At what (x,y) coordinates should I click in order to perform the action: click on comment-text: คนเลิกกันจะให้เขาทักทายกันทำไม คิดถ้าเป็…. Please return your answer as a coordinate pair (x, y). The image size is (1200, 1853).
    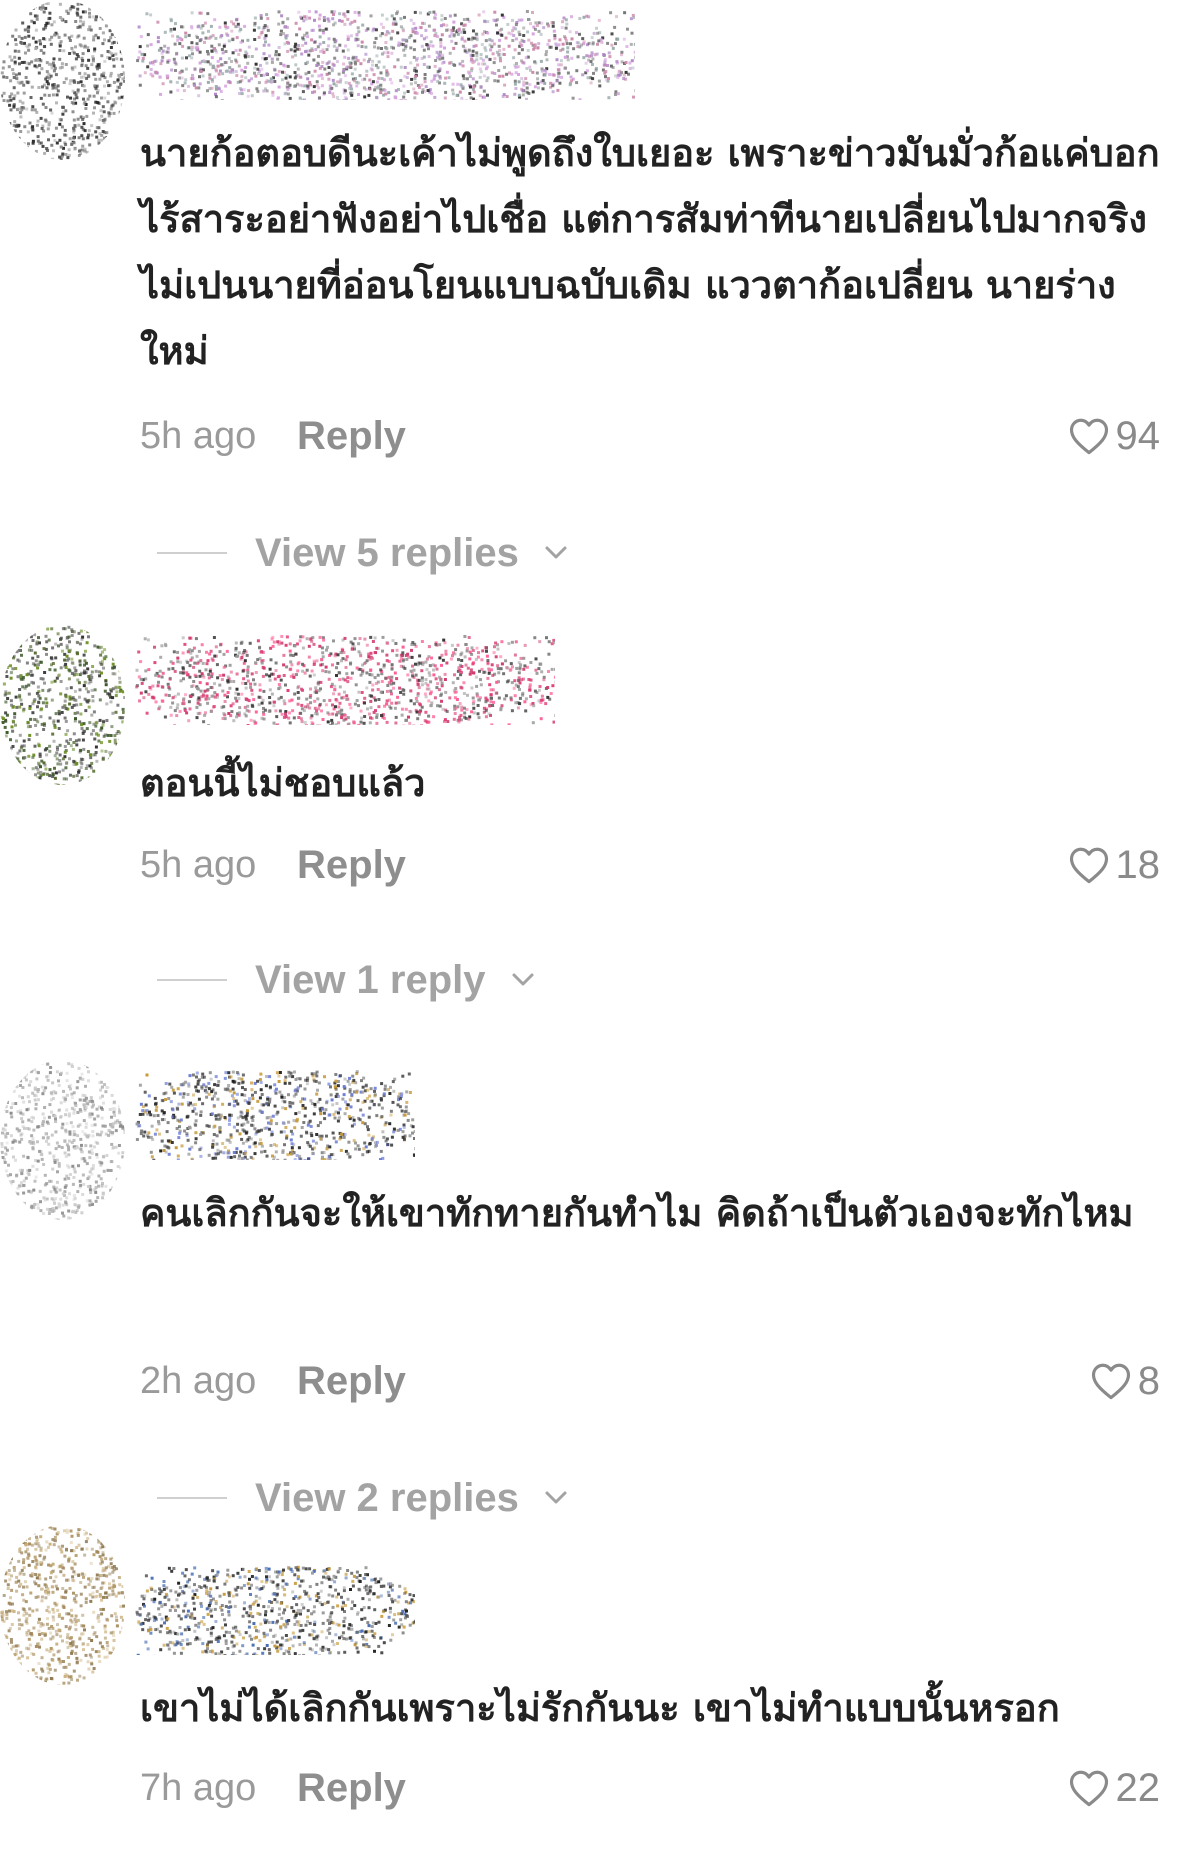
    Looking at the image, I should click on (637, 1213).